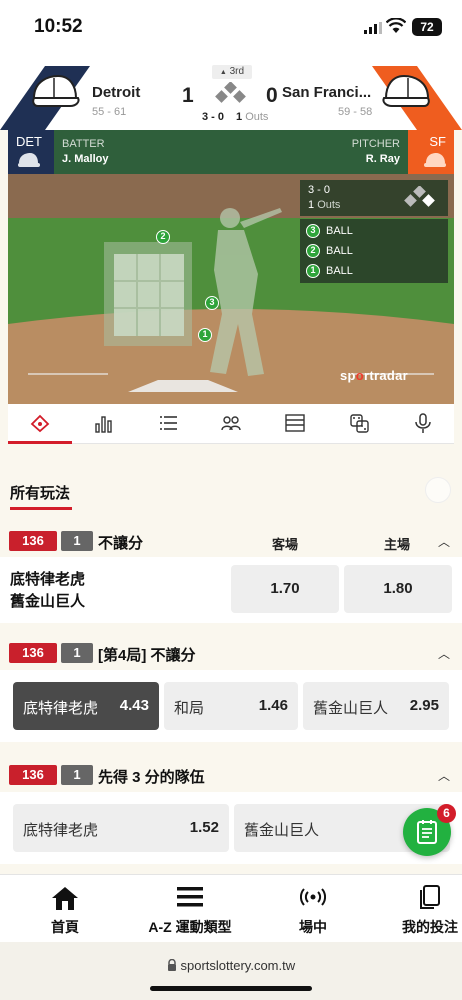 This screenshot has height=1000, width=462. Describe the element at coordinates (205, 335) in the screenshot. I see `pitch-marker: 1` at that location.